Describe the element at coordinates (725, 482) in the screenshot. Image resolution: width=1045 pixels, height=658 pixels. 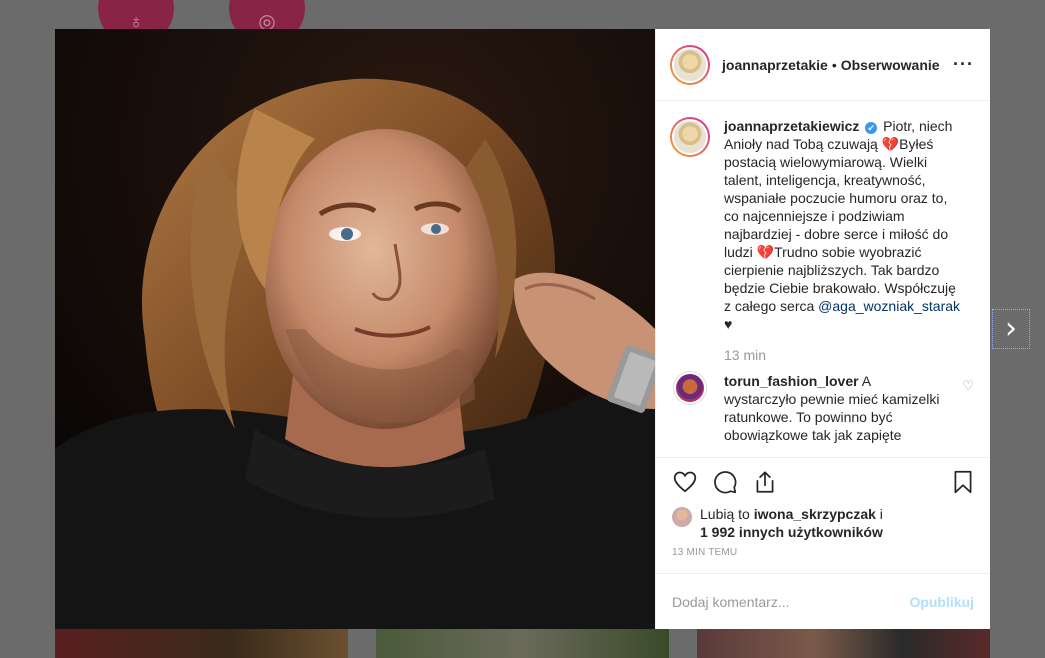
I see `comment-bubble-icon` at that location.